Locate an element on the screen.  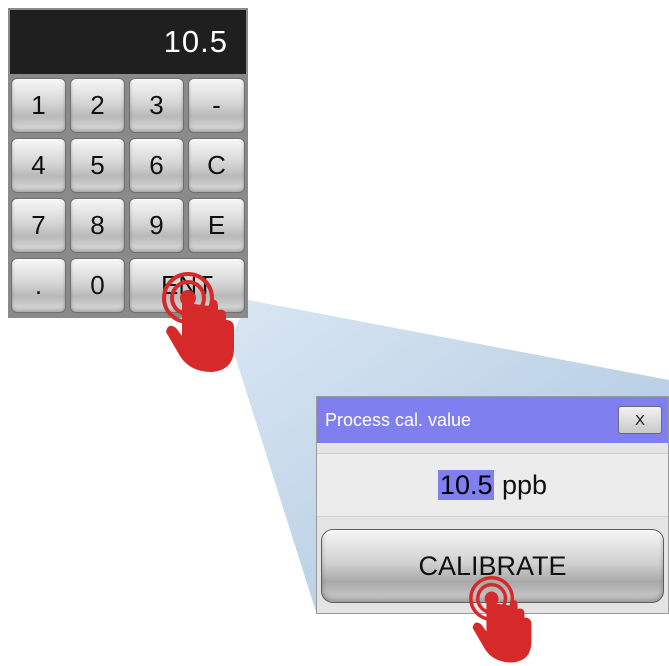
cal-value: 10.5 is located at coordinates (466, 485).